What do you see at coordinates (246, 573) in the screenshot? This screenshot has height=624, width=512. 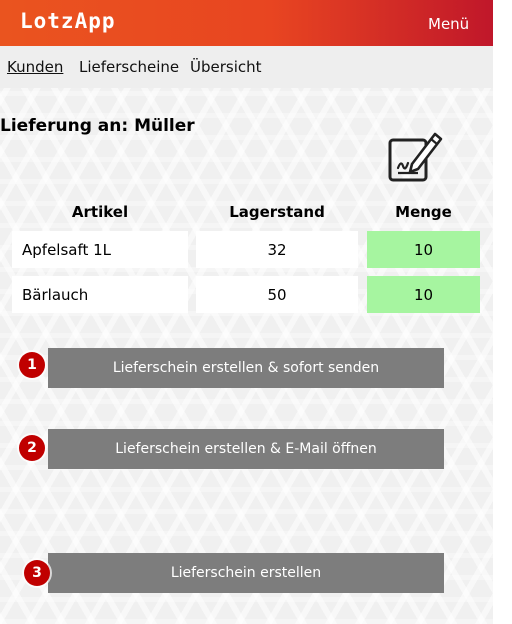 I see `create-delivery-note-button: Lieferschein erstellen` at bounding box center [246, 573].